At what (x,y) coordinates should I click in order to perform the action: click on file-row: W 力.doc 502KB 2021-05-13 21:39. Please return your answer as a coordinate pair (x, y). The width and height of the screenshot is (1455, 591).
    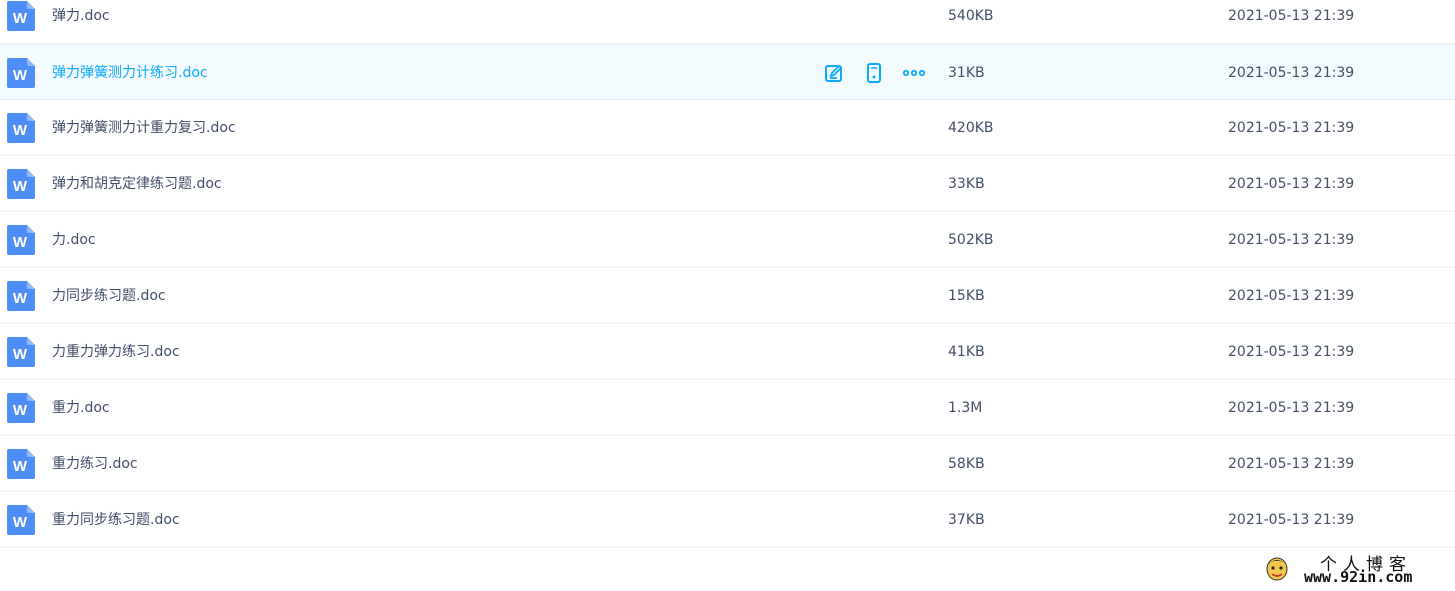
    Looking at the image, I should click on (727, 240).